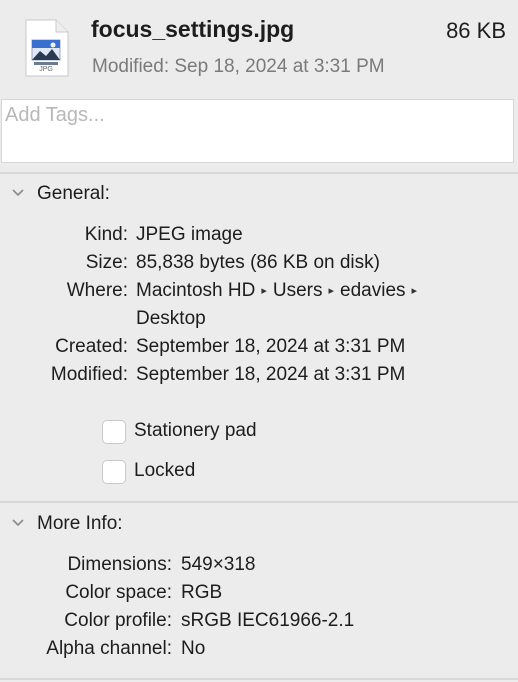 The height and width of the screenshot is (682, 518). What do you see at coordinates (212, 472) in the screenshot?
I see `locked-option: Locked` at bounding box center [212, 472].